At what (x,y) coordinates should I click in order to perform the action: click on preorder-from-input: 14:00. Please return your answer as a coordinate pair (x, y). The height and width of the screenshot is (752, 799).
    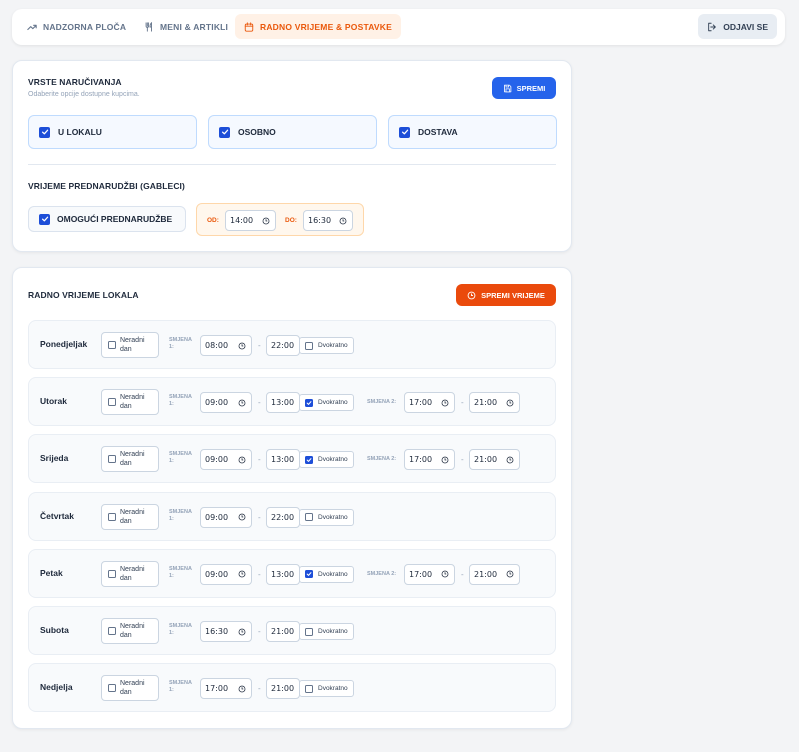
    Looking at the image, I should click on (250, 220).